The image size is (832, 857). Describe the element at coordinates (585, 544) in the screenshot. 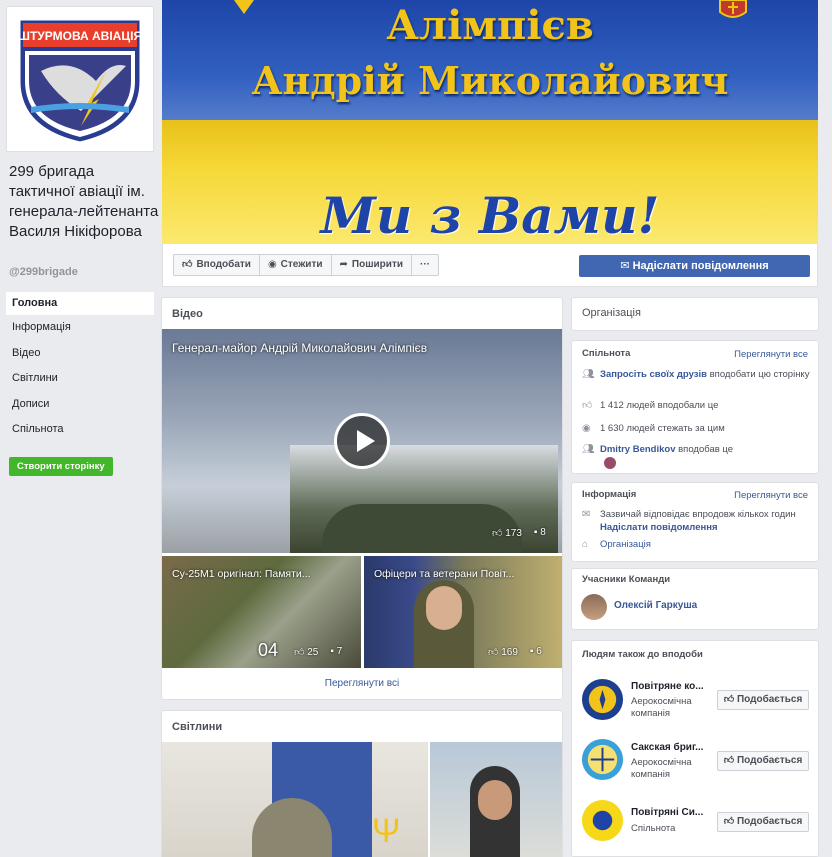

I see `category-icon: ⌂` at that location.